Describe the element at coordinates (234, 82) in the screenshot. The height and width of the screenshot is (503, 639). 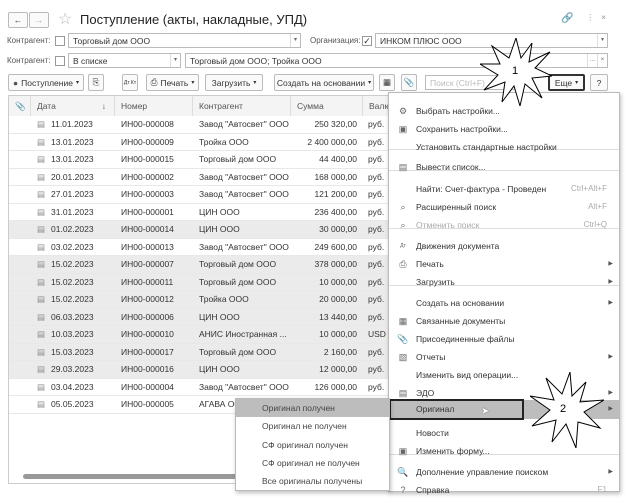
I see `load-button: Загрузить ▾` at that location.